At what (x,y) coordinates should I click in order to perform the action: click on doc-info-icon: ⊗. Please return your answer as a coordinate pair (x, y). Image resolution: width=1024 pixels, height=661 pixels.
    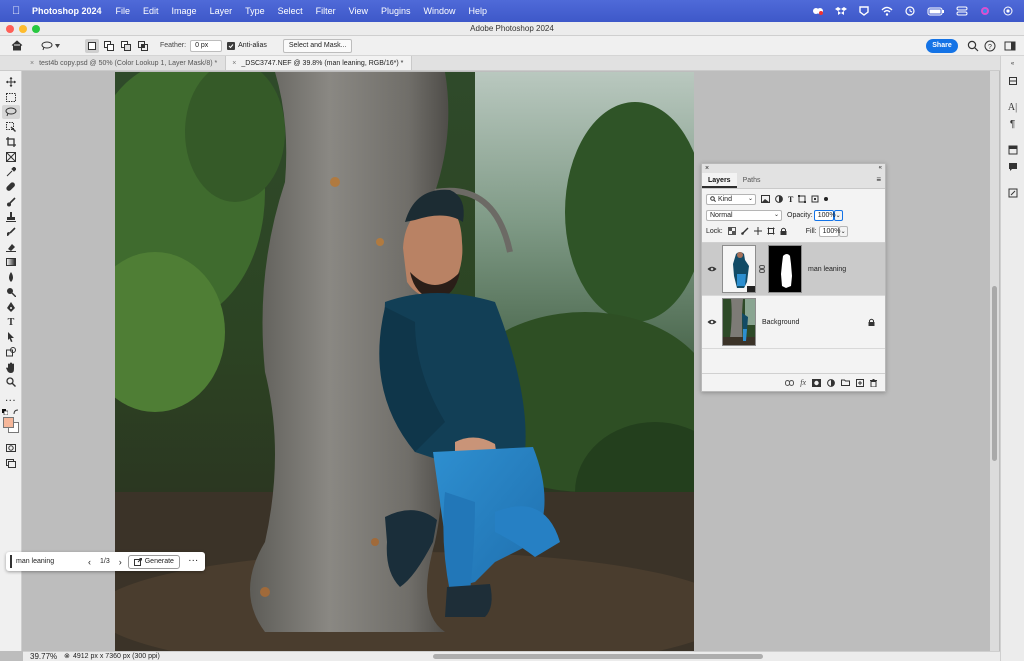
    Looking at the image, I should click on (67, 656).